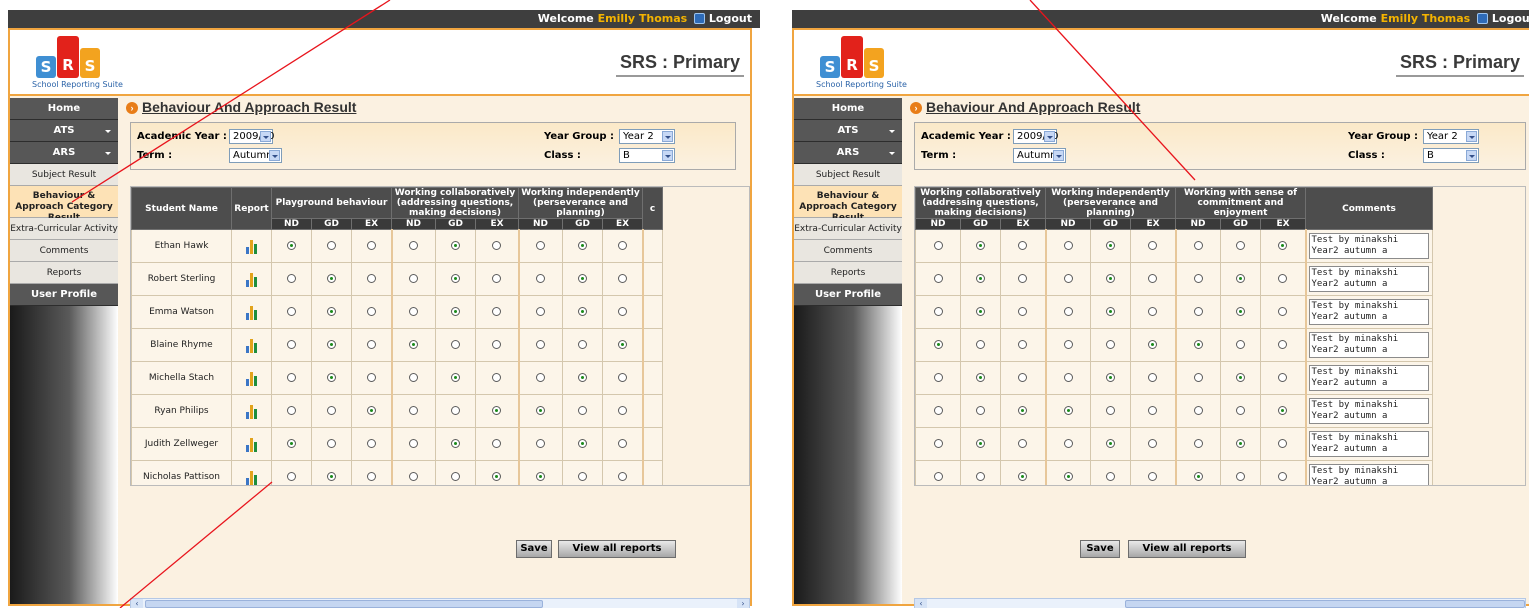 The height and width of the screenshot is (608, 1529). Describe the element at coordinates (1100, 549) in the screenshot. I see `save-button: Save` at that location.